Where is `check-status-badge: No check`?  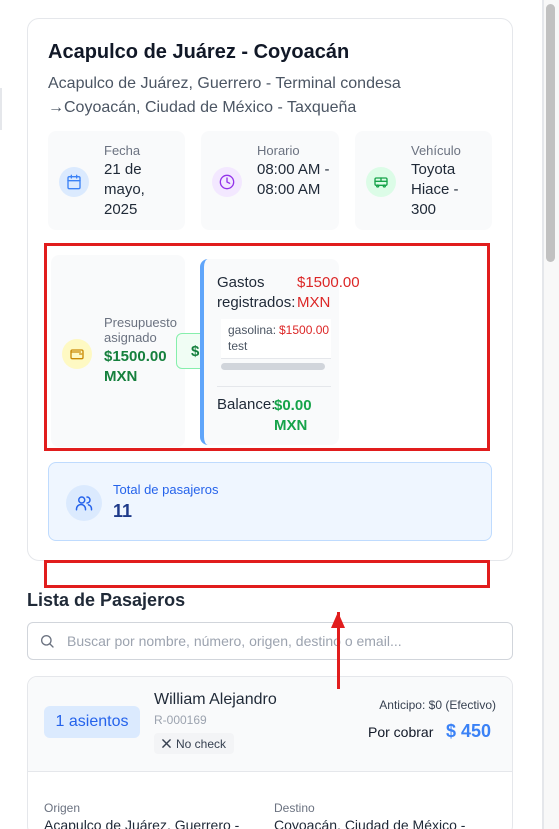 check-status-badge: No check is located at coordinates (194, 743).